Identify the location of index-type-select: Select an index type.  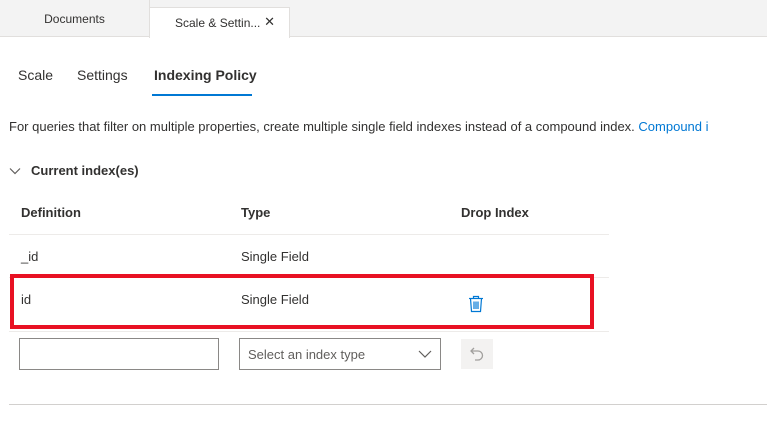
(340, 354).